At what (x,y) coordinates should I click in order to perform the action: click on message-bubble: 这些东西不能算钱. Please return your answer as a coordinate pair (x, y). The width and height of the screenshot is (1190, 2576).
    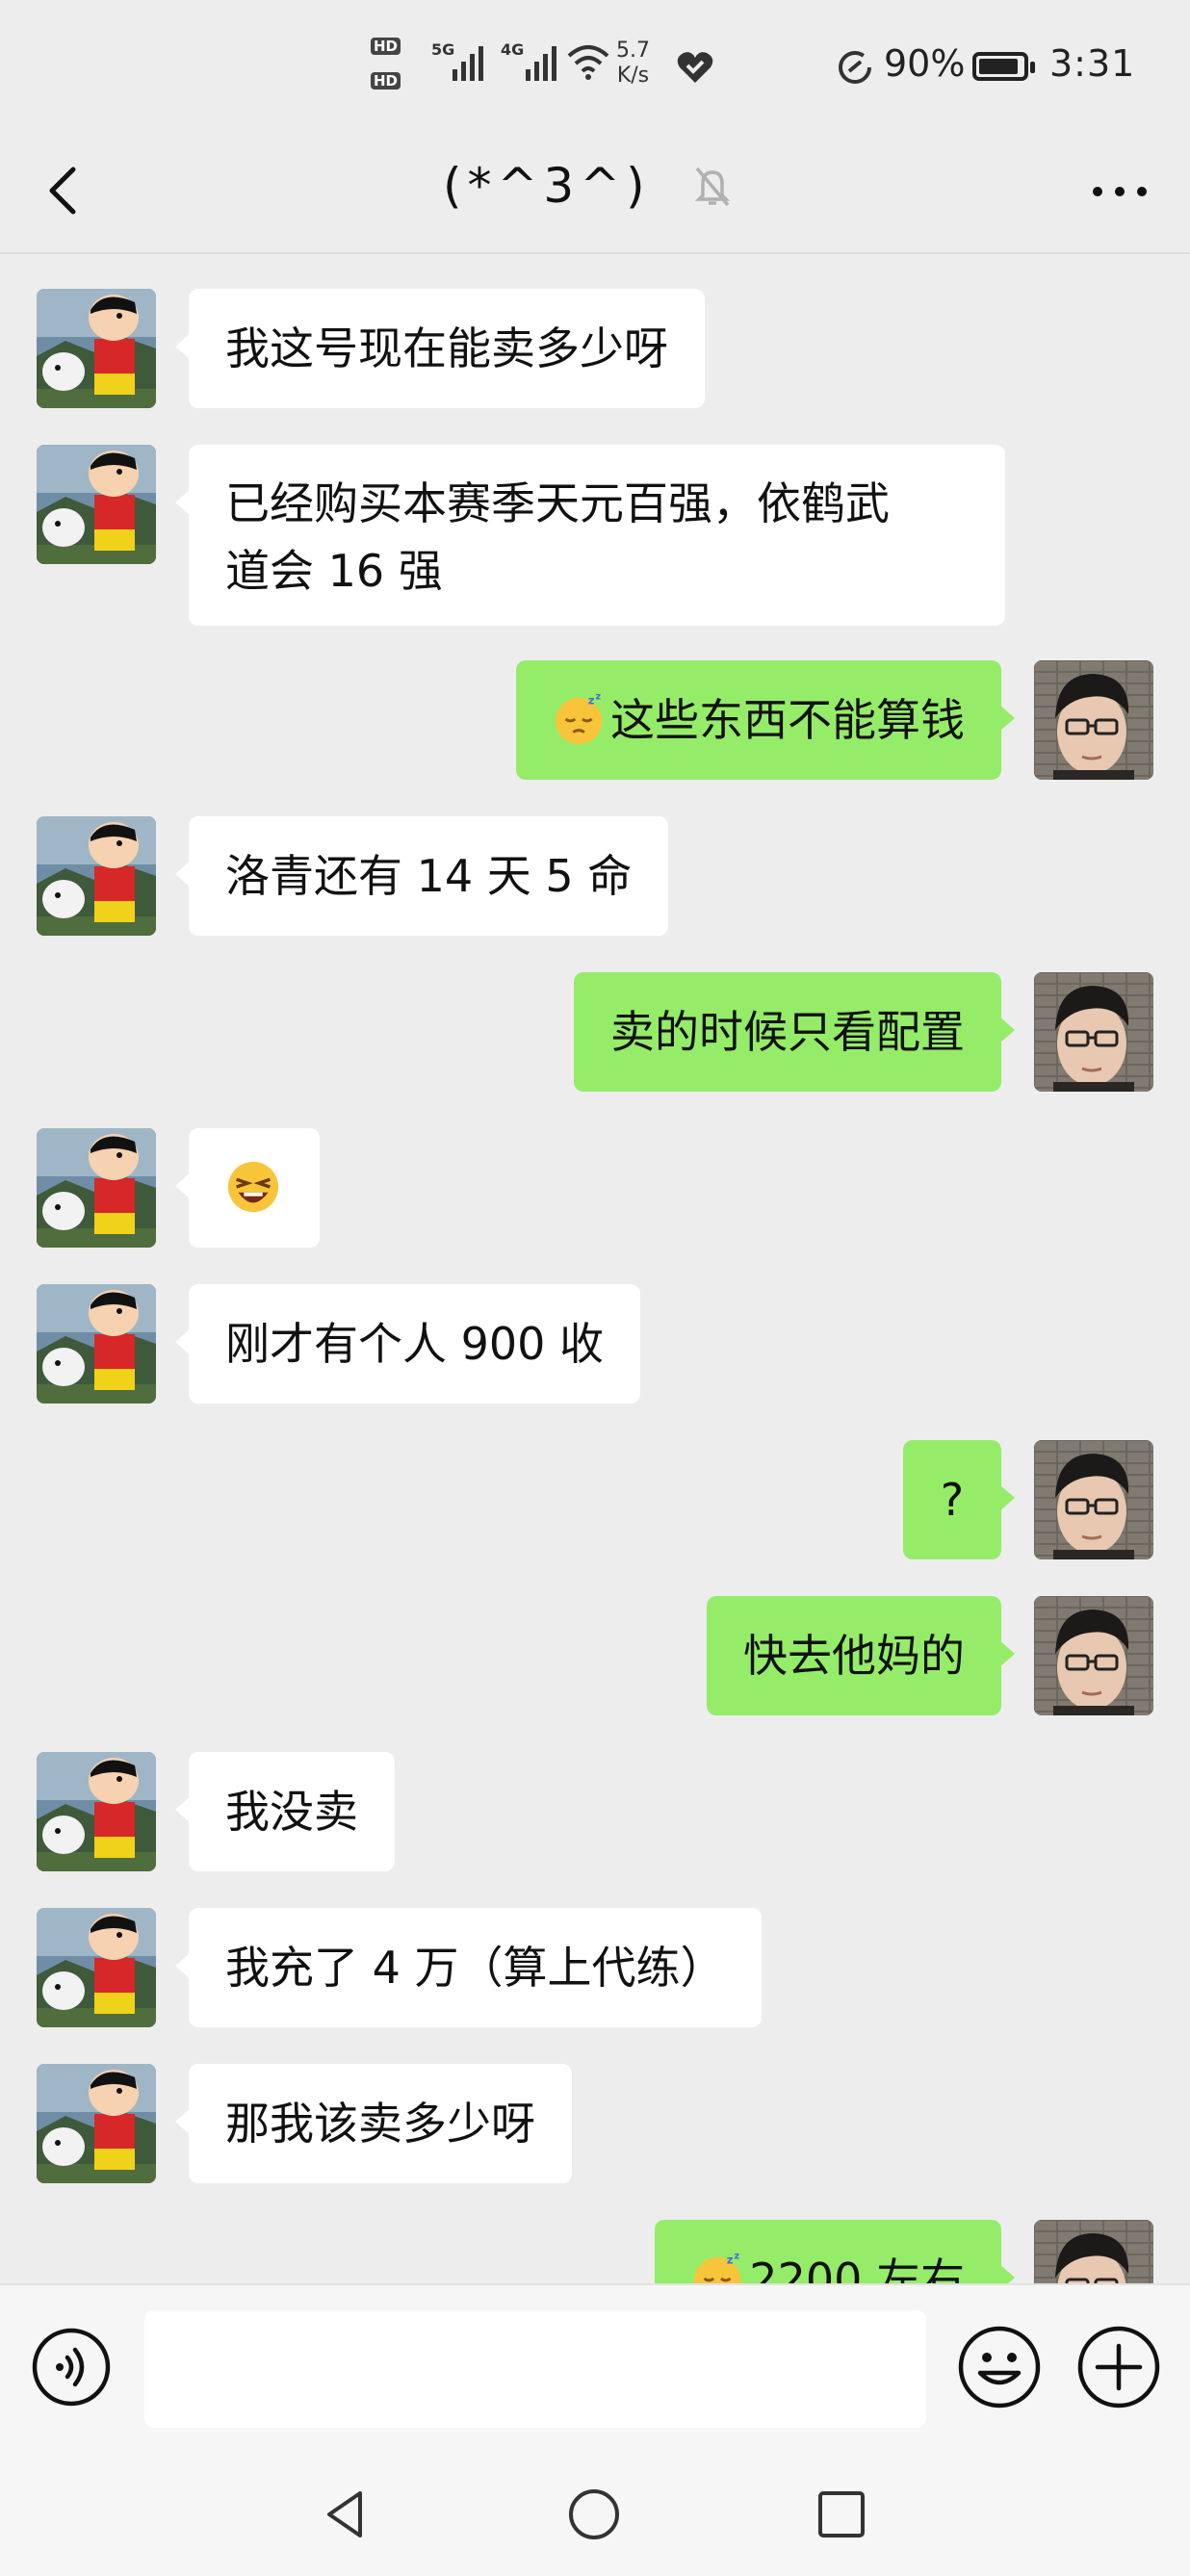
    Looking at the image, I should click on (766, 720).